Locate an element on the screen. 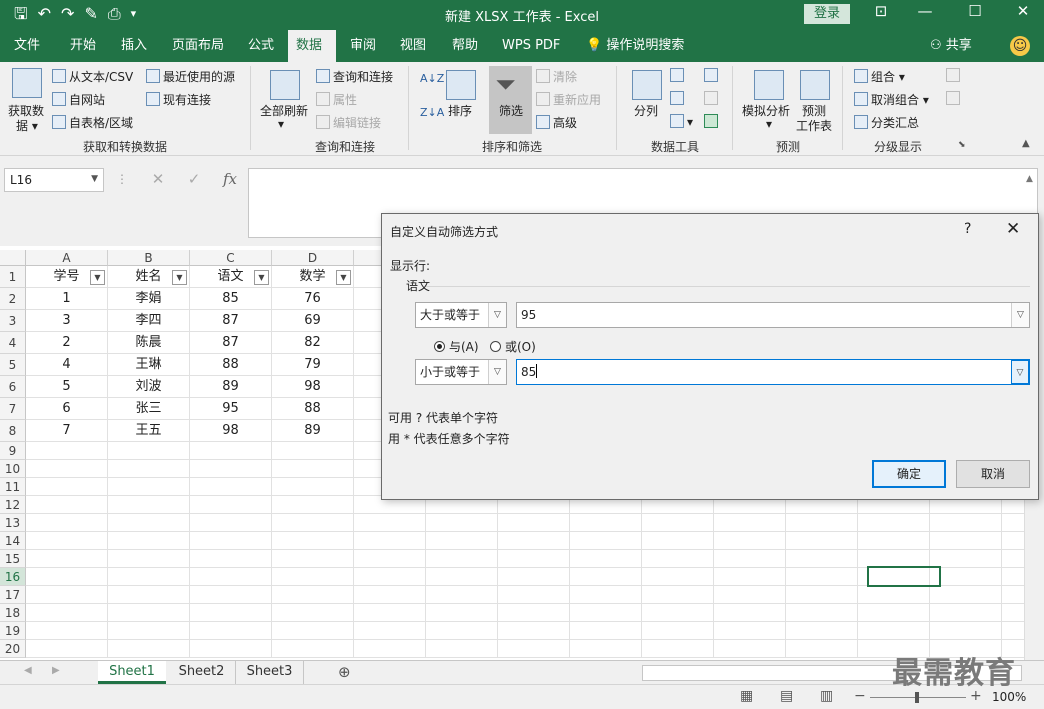  data-cell: 6 is located at coordinates (67, 409).